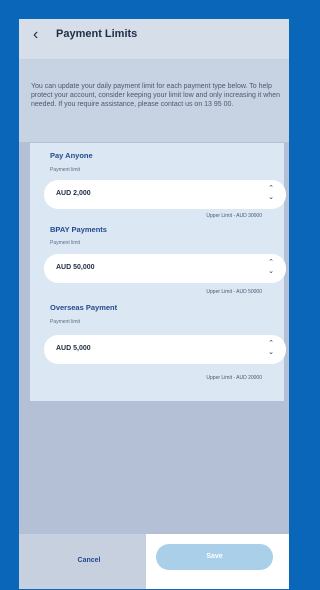 The width and height of the screenshot is (320, 590). Describe the element at coordinates (41, 35) in the screenshot. I see `back-icon: ‹` at that location.